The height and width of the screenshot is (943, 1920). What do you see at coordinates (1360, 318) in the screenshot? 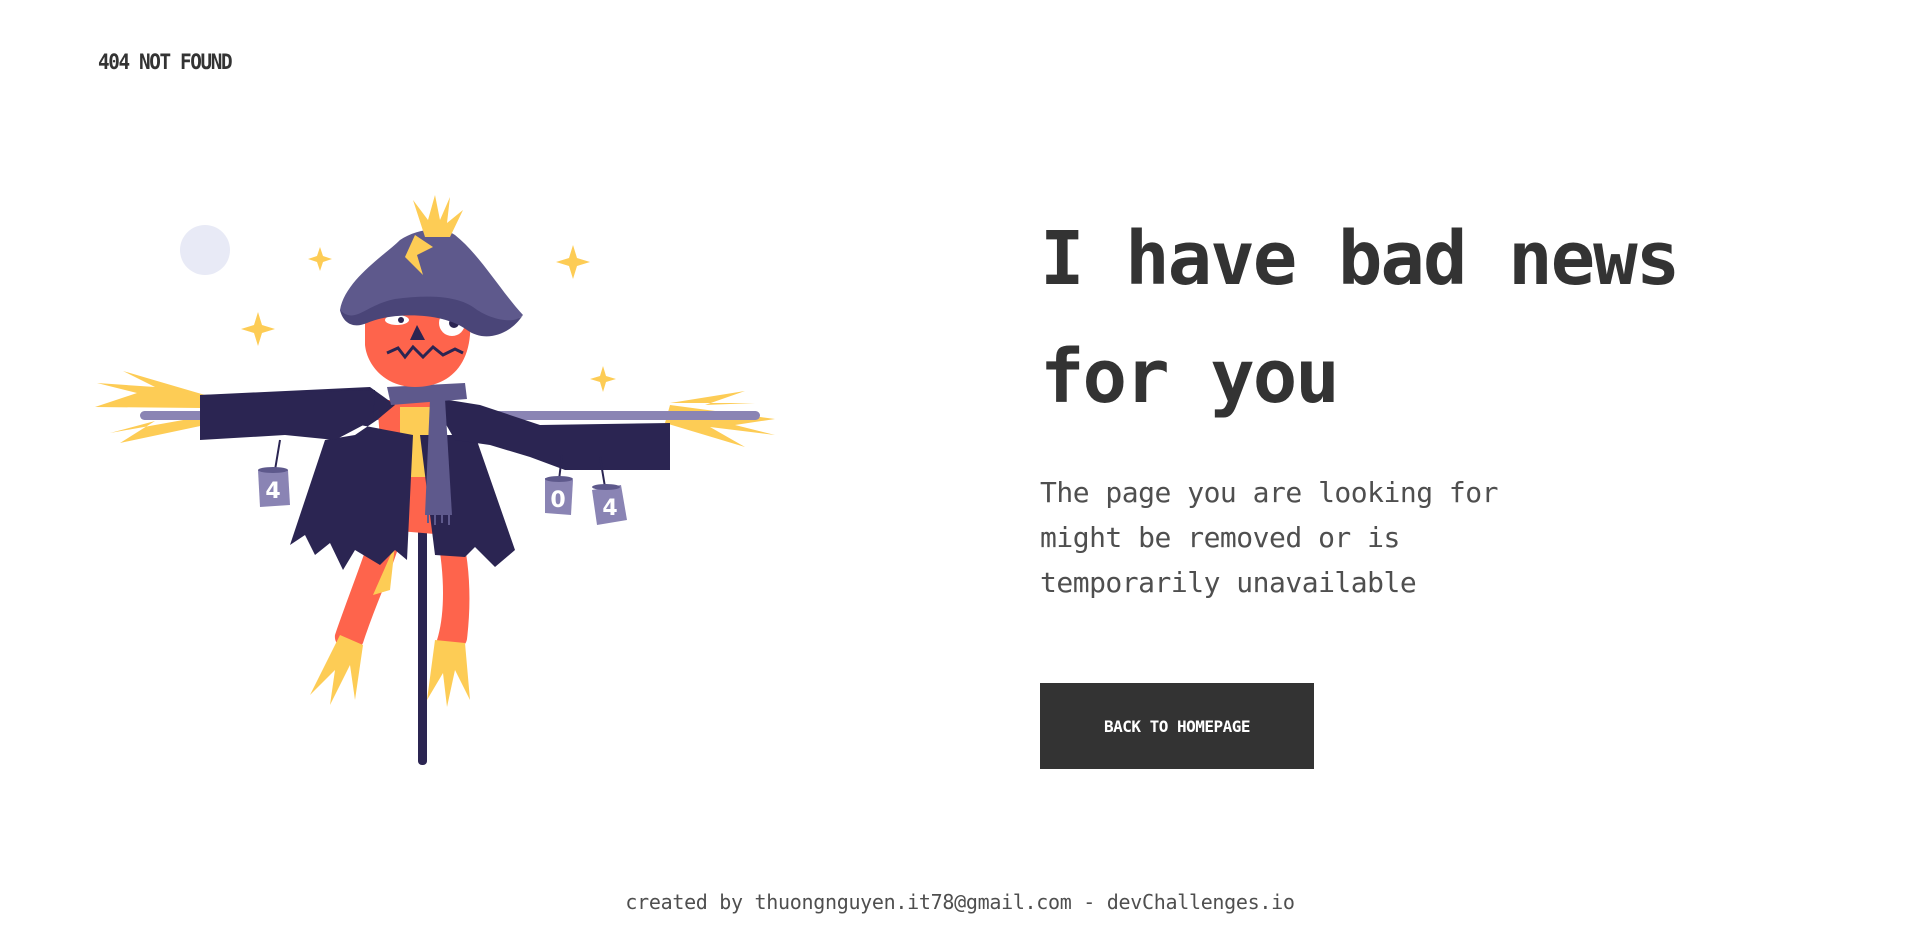
I see `page-headline: I have bad news for you` at bounding box center [1360, 318].